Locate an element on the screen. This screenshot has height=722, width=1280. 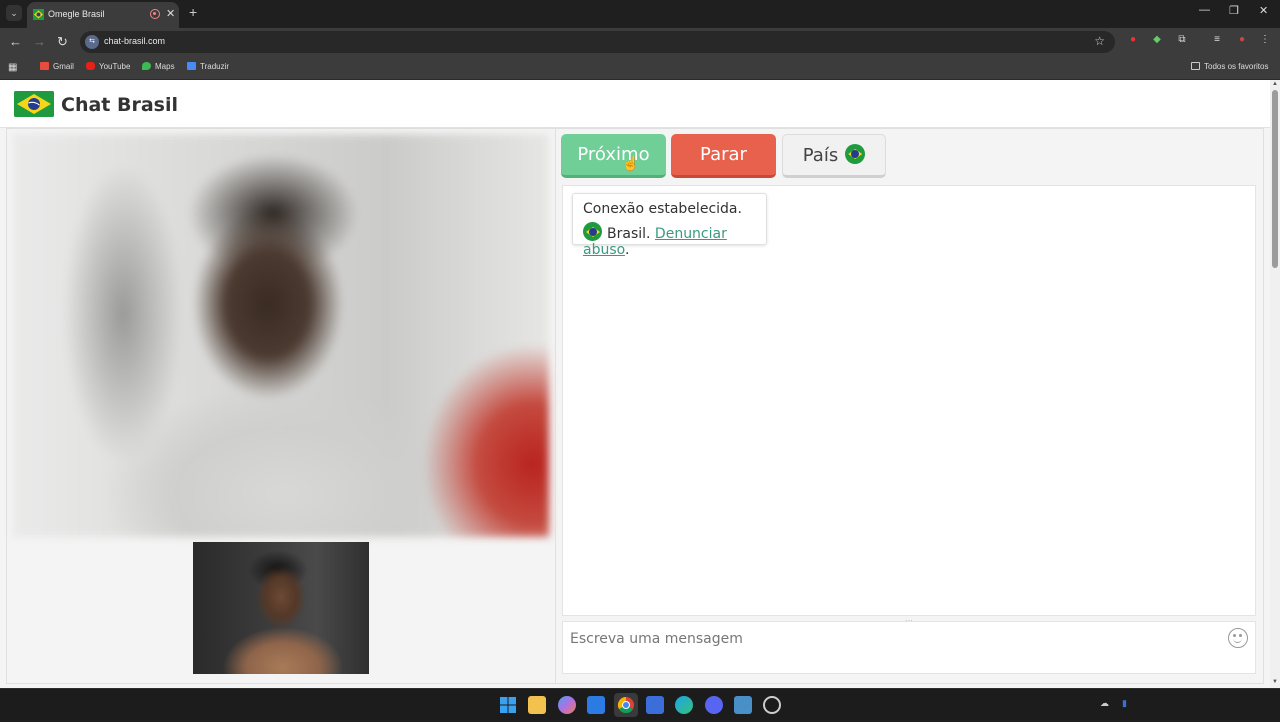
bookmark-traduzir: Traduzir is located at coordinates (208, 66).